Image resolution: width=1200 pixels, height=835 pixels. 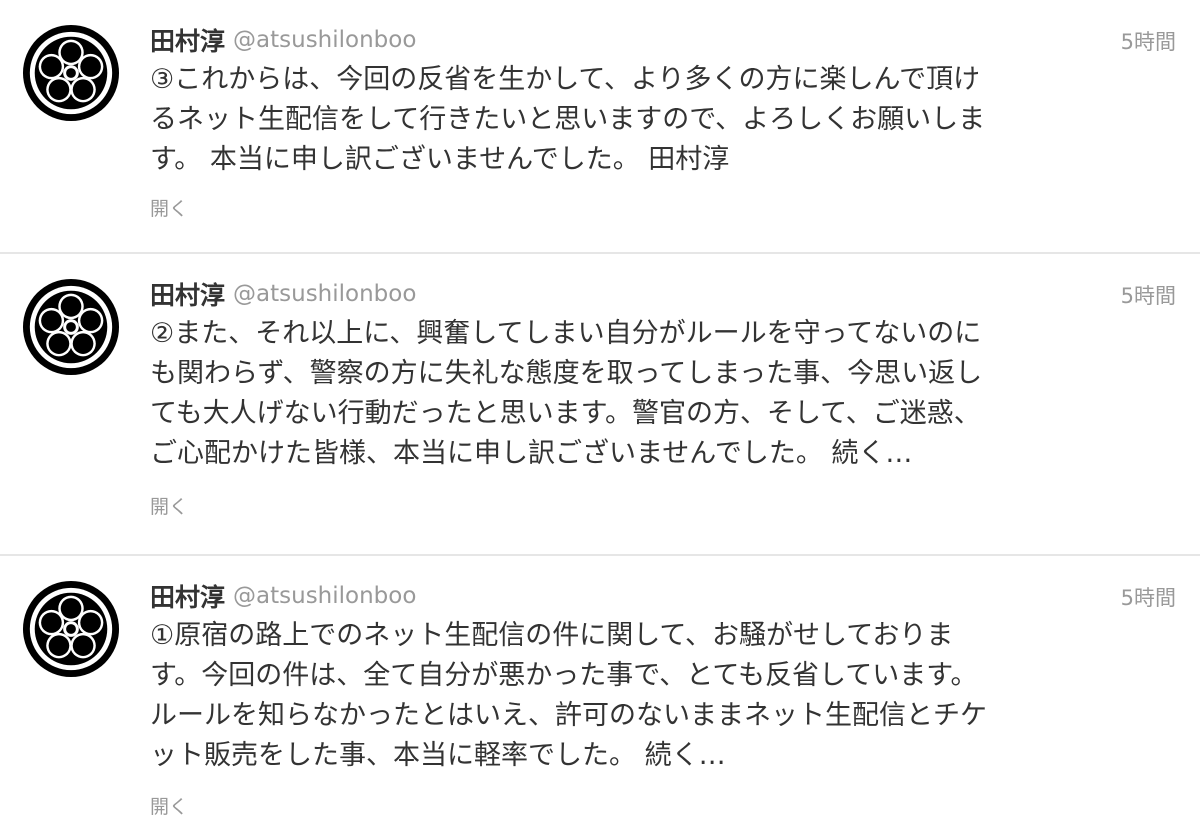 What do you see at coordinates (568, 119) in the screenshot?
I see `tweet-text-line: るネット生配信をして行きたいと思いますので、よろしくお願いしま` at bounding box center [568, 119].